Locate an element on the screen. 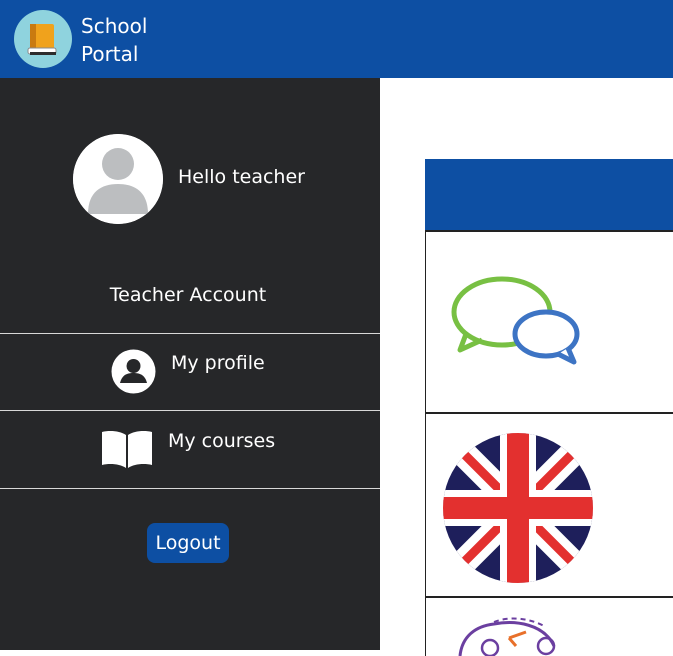 This screenshot has height=656, width=673. people-exchange-icon is located at coordinates (507, 636).